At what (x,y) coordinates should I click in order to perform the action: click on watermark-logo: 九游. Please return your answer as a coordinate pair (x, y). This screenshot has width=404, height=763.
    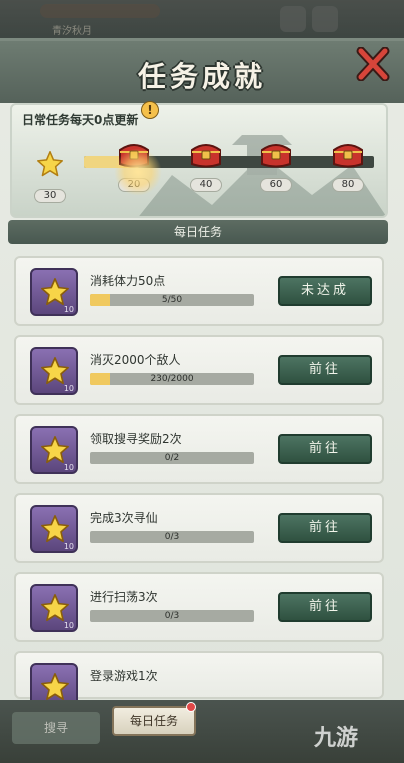
    Looking at the image, I should click on (336, 738).